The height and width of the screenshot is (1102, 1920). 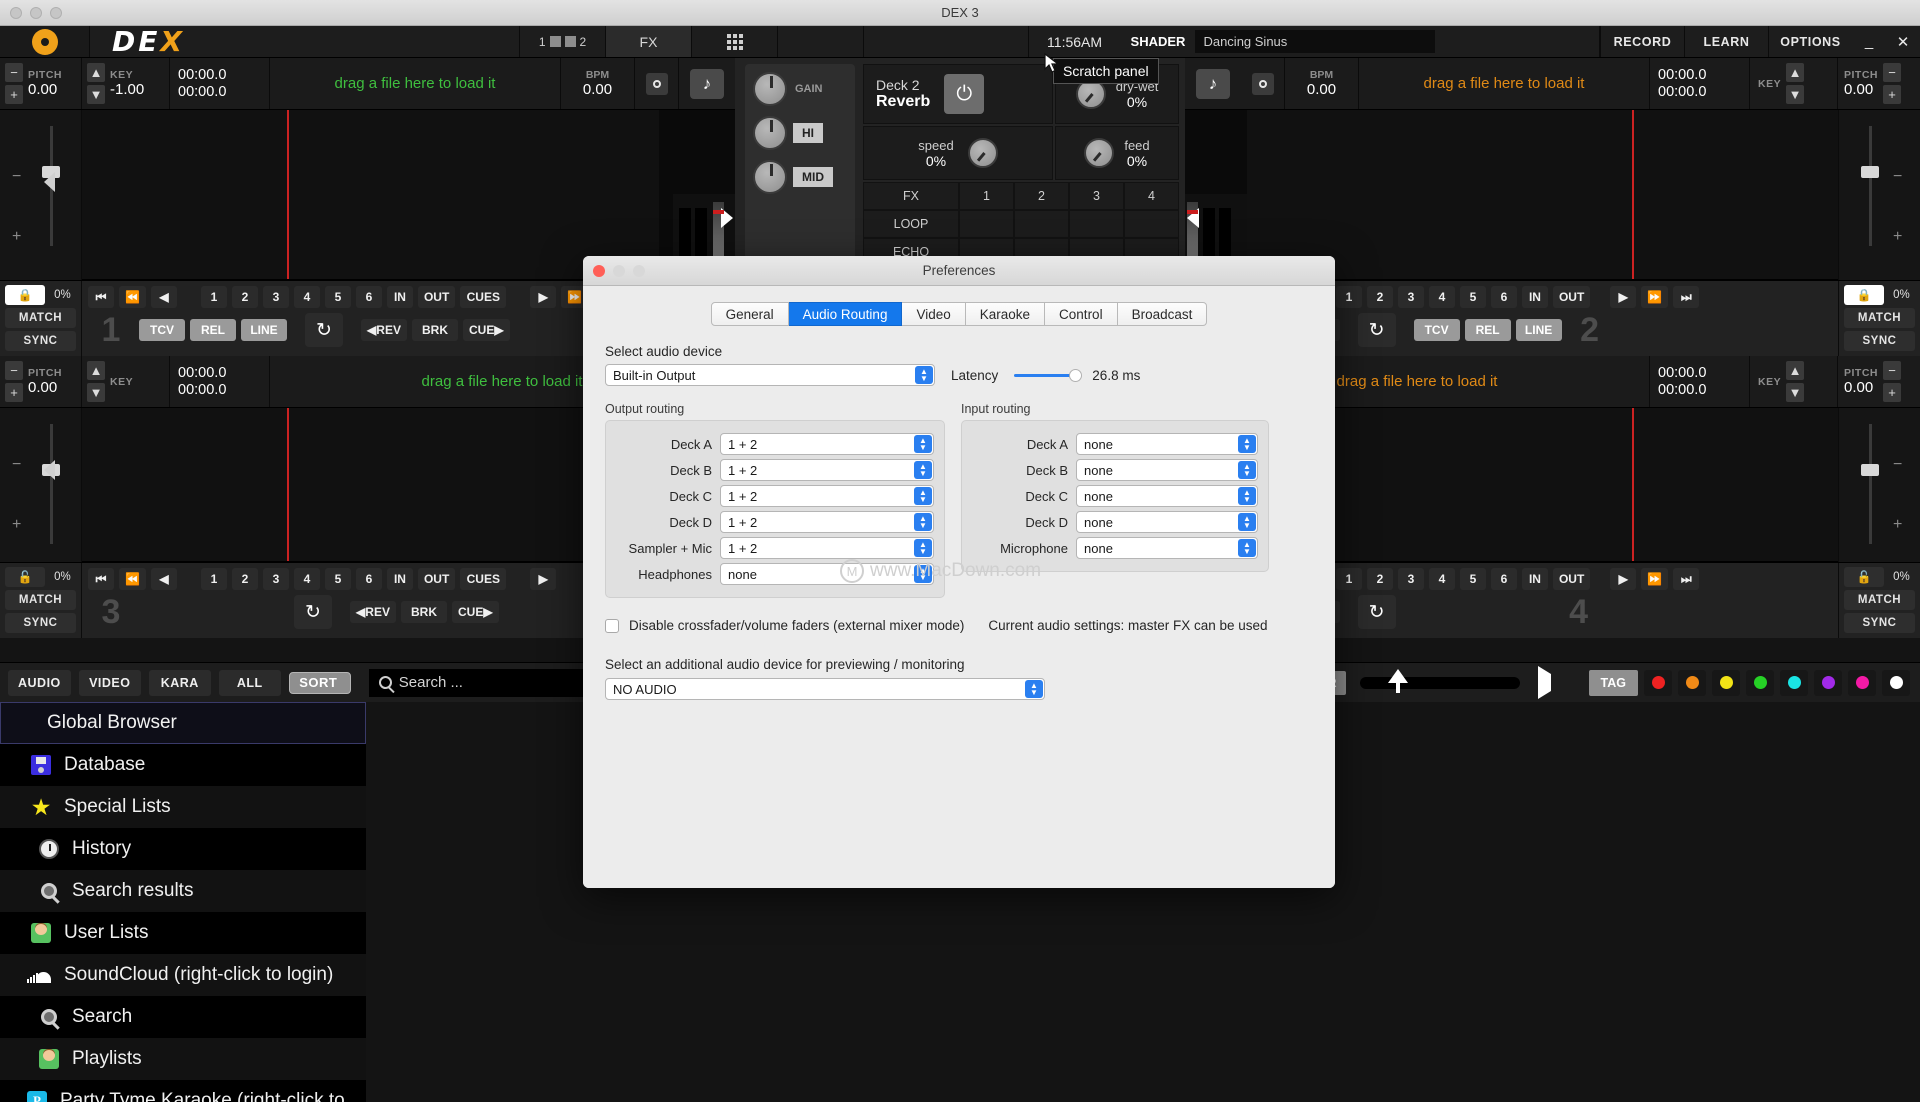 What do you see at coordinates (770, 89) in the screenshot?
I see `gain-knob` at bounding box center [770, 89].